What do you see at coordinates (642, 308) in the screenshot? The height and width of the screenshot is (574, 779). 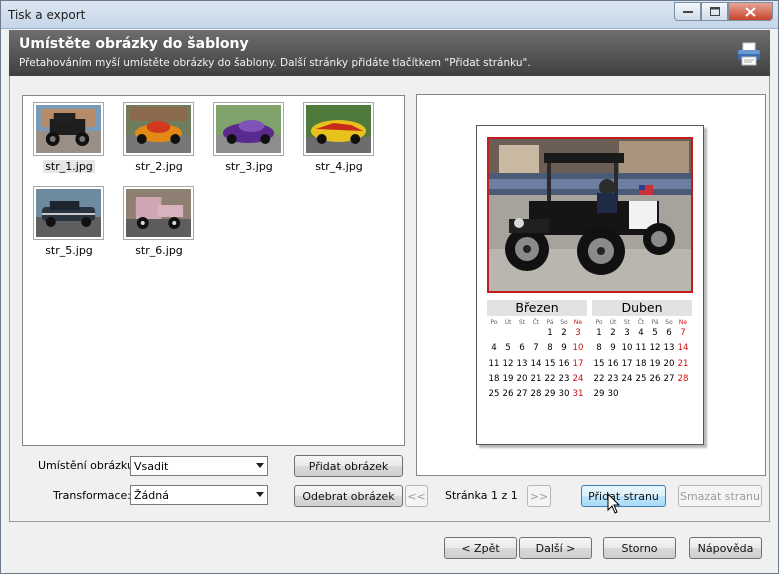 I see `month-name: Duben` at bounding box center [642, 308].